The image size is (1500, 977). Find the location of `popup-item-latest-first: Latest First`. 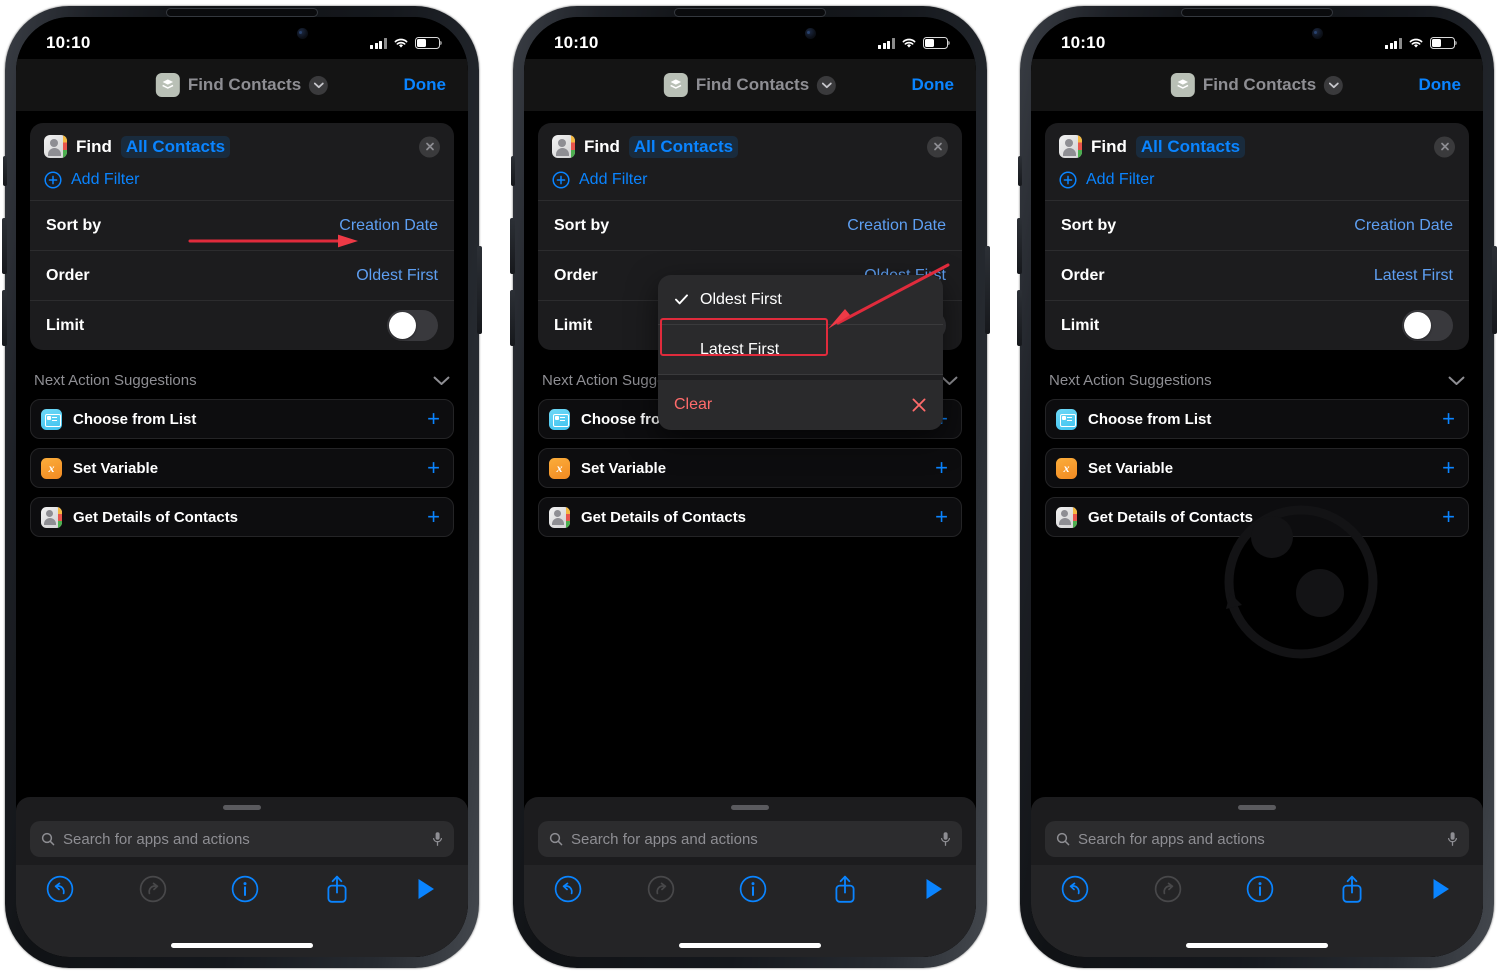

popup-item-latest-first: Latest First is located at coordinates (800, 350).